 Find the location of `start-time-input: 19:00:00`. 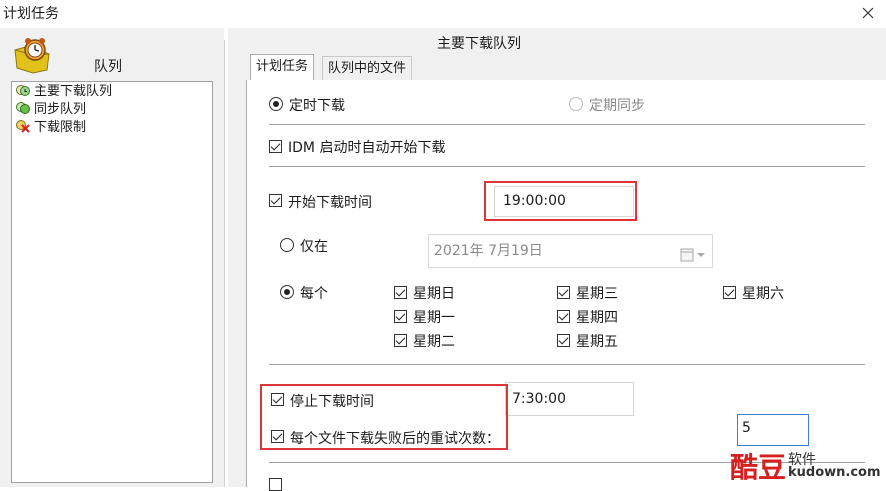

start-time-input: 19:00:00 is located at coordinates (564, 201).